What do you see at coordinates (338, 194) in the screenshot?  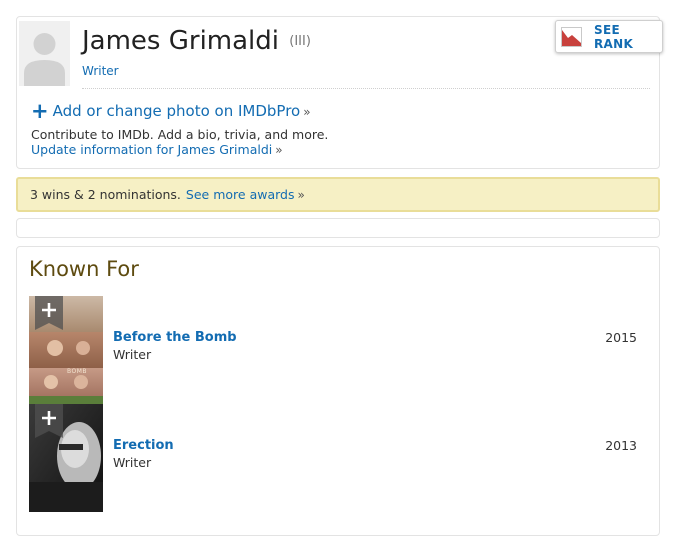 I see `awards-bar: 3 wins & 2 nominations. See more awards»` at bounding box center [338, 194].